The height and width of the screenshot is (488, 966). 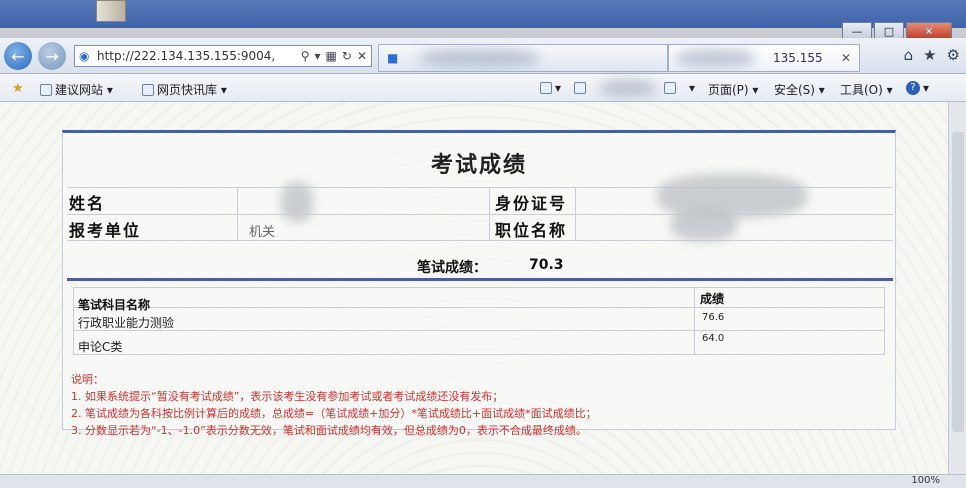 What do you see at coordinates (479, 321) in the screenshot?
I see `subject-table: 笔试科目名称 成绩 行政职业能力测验 76.6 申论C类 64.0` at bounding box center [479, 321].